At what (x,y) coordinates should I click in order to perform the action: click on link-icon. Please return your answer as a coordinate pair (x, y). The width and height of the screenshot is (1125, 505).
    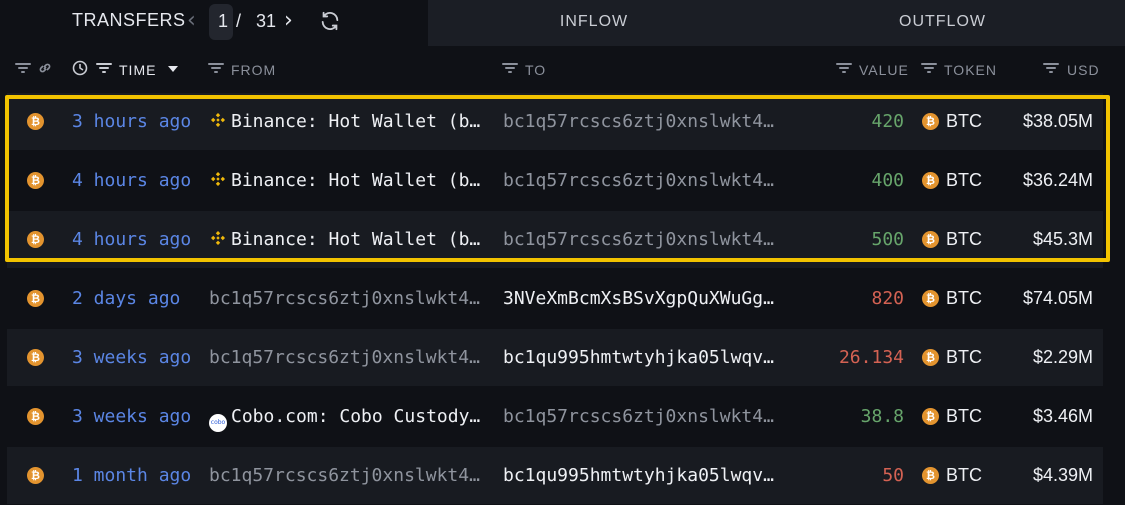
    Looking at the image, I should click on (45, 68).